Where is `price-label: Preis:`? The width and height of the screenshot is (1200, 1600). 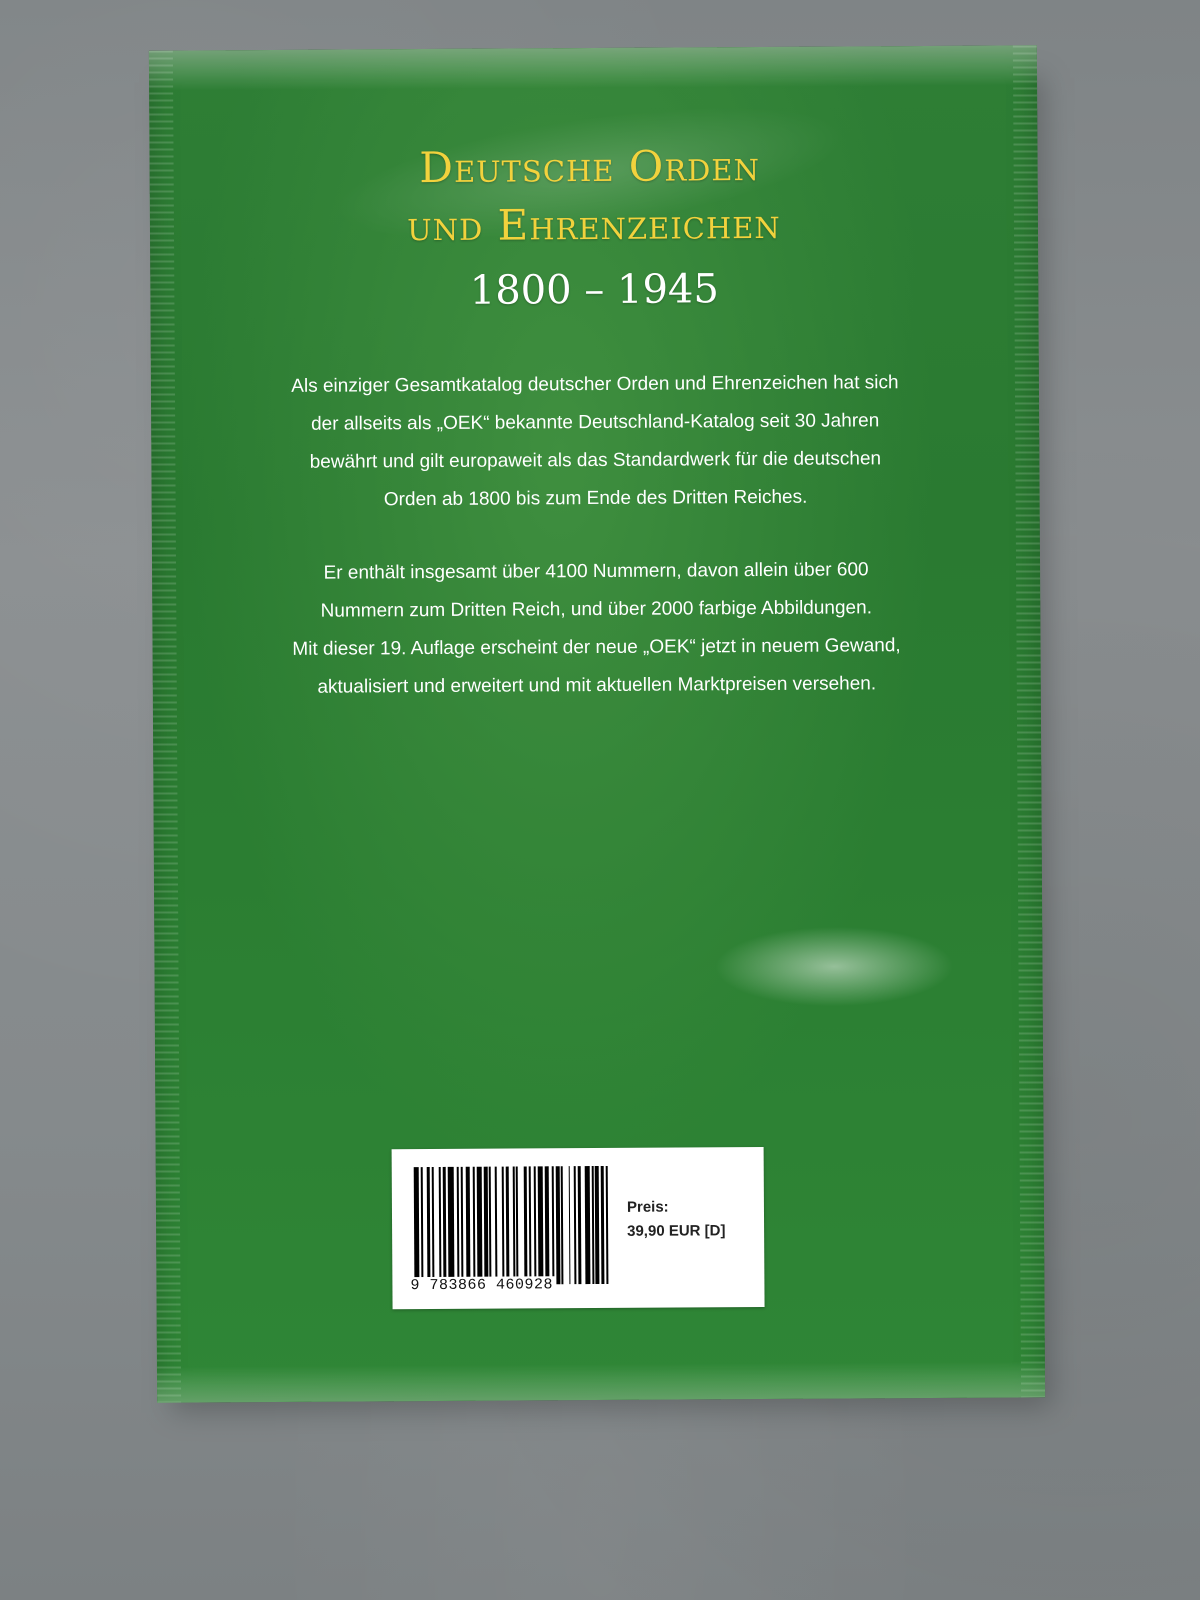 price-label: Preis: is located at coordinates (647, 1207).